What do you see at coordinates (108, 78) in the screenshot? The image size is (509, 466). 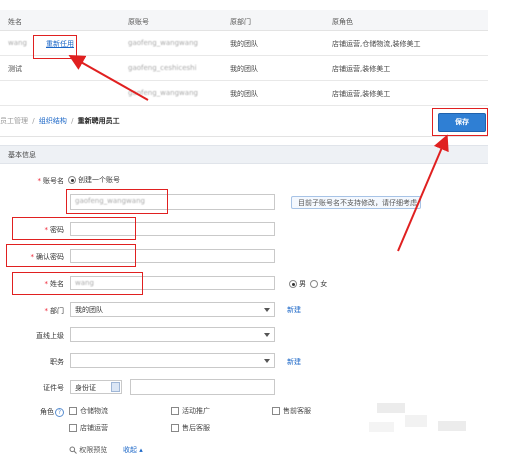 I see `arrow-to-rehire` at bounding box center [108, 78].